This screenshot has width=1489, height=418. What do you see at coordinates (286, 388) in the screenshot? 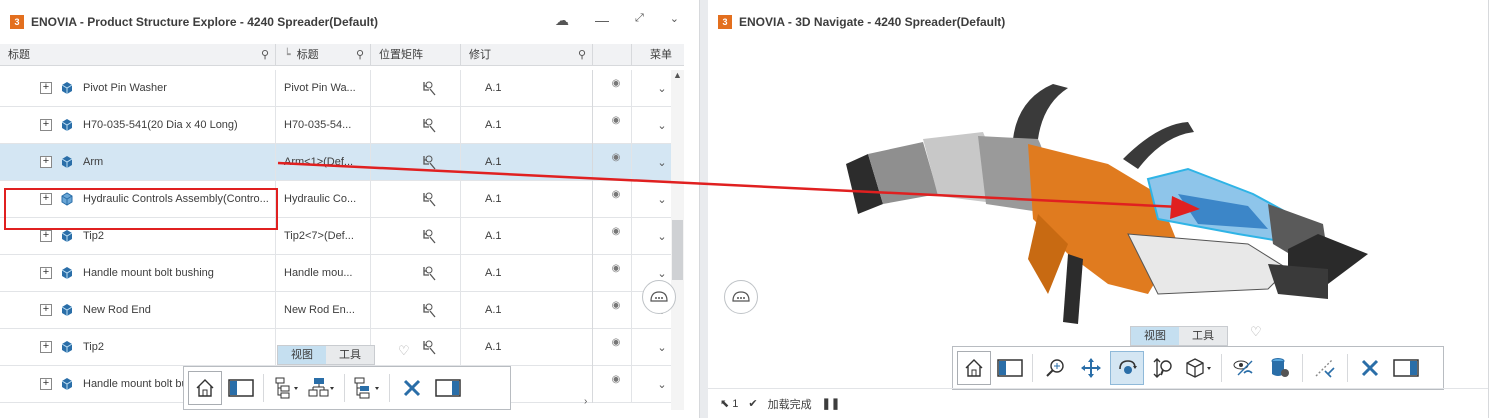
I see `expand-tree-button` at bounding box center [286, 388].